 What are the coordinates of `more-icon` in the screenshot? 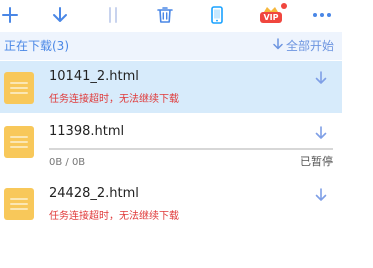 It's located at (322, 15).